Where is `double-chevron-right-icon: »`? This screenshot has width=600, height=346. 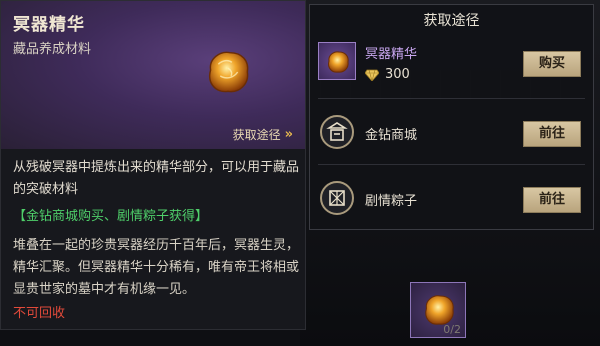
double-chevron-right-icon: » is located at coordinates (288, 134).